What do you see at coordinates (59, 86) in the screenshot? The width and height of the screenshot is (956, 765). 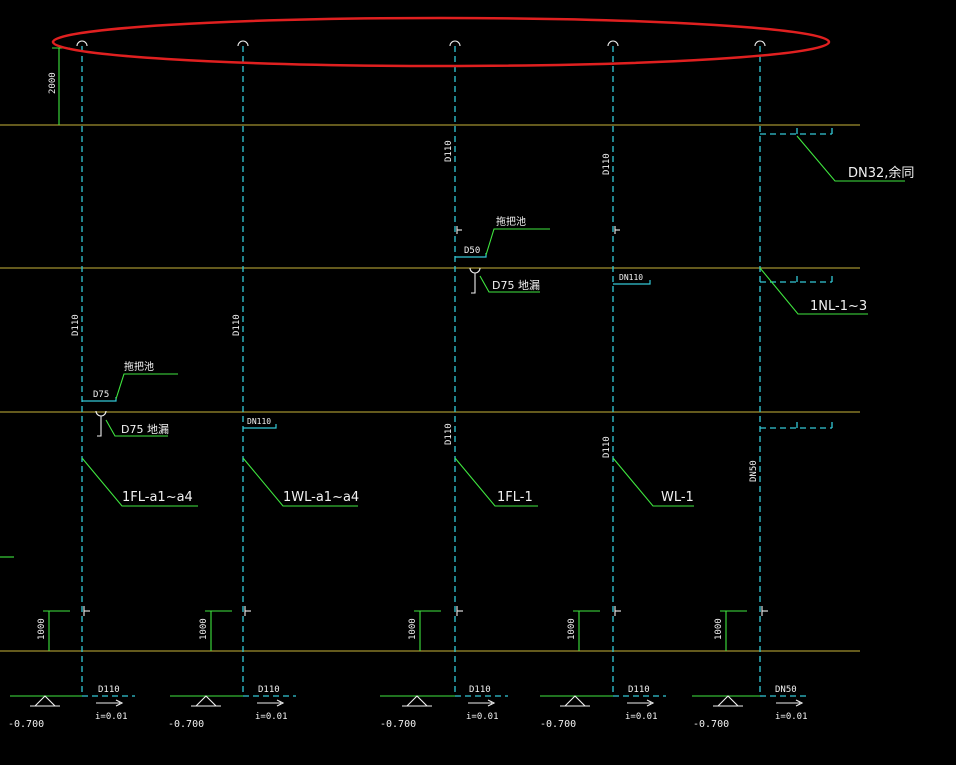 I see `top-dimension: 2000` at bounding box center [59, 86].